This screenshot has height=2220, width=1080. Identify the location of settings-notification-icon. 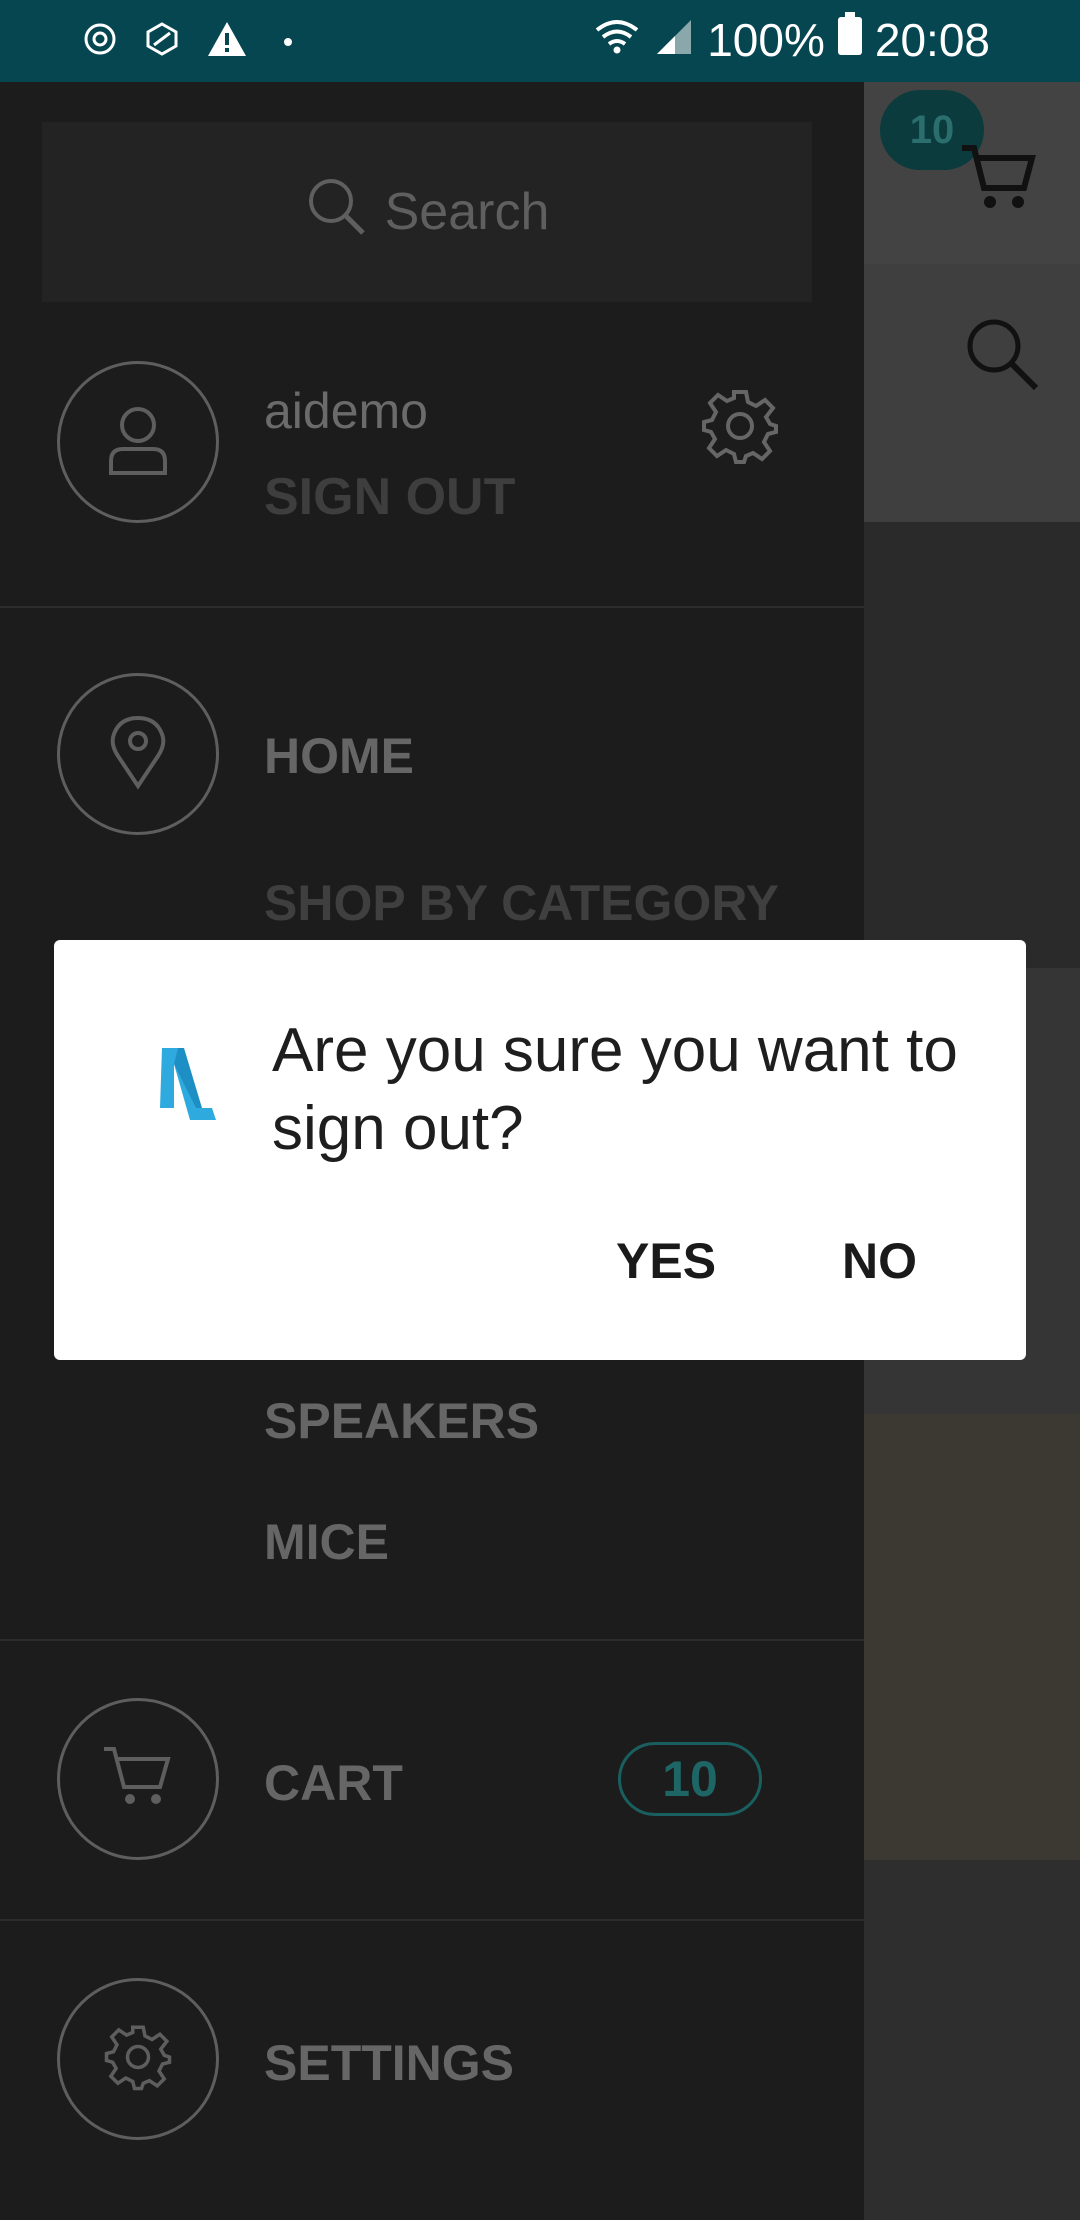
(100, 41).